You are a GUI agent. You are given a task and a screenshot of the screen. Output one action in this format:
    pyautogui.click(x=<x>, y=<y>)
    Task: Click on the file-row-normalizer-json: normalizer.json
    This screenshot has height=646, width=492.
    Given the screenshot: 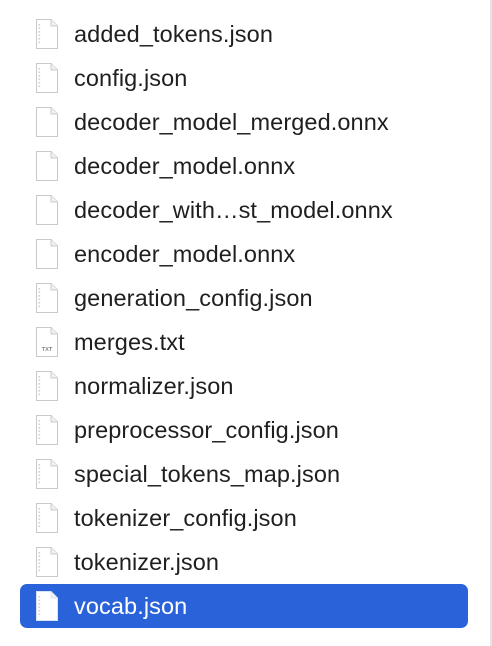 What is the action you would take?
    pyautogui.click(x=244, y=386)
    